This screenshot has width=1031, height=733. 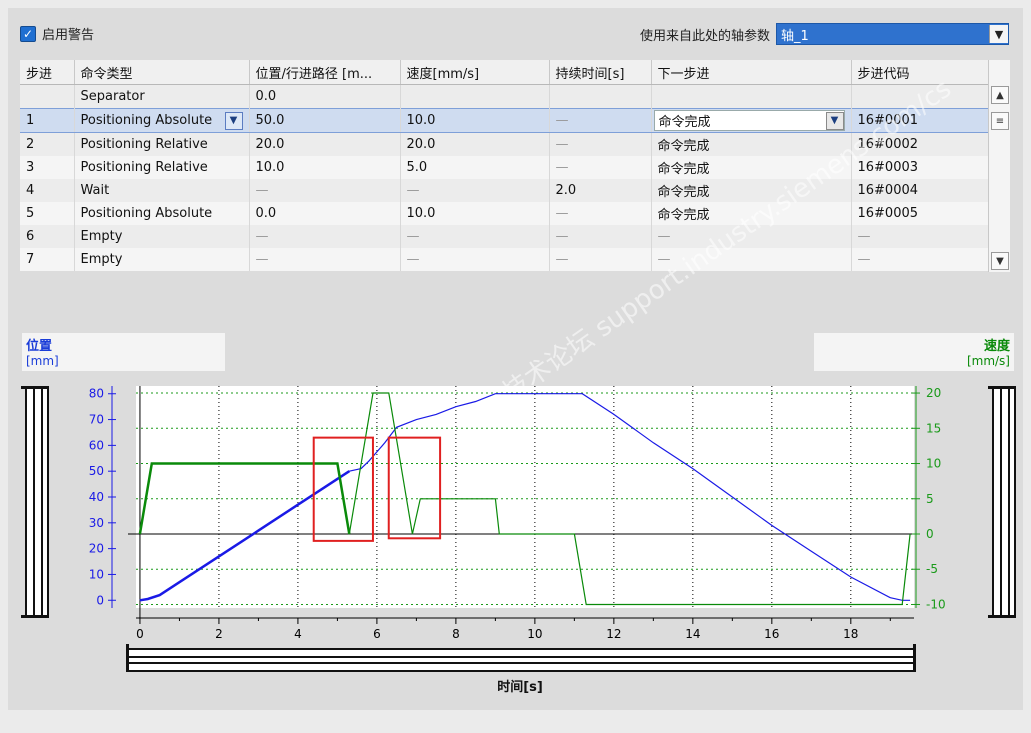 I want to click on enable-warning-label: 启用警告, so click(x=68, y=35).